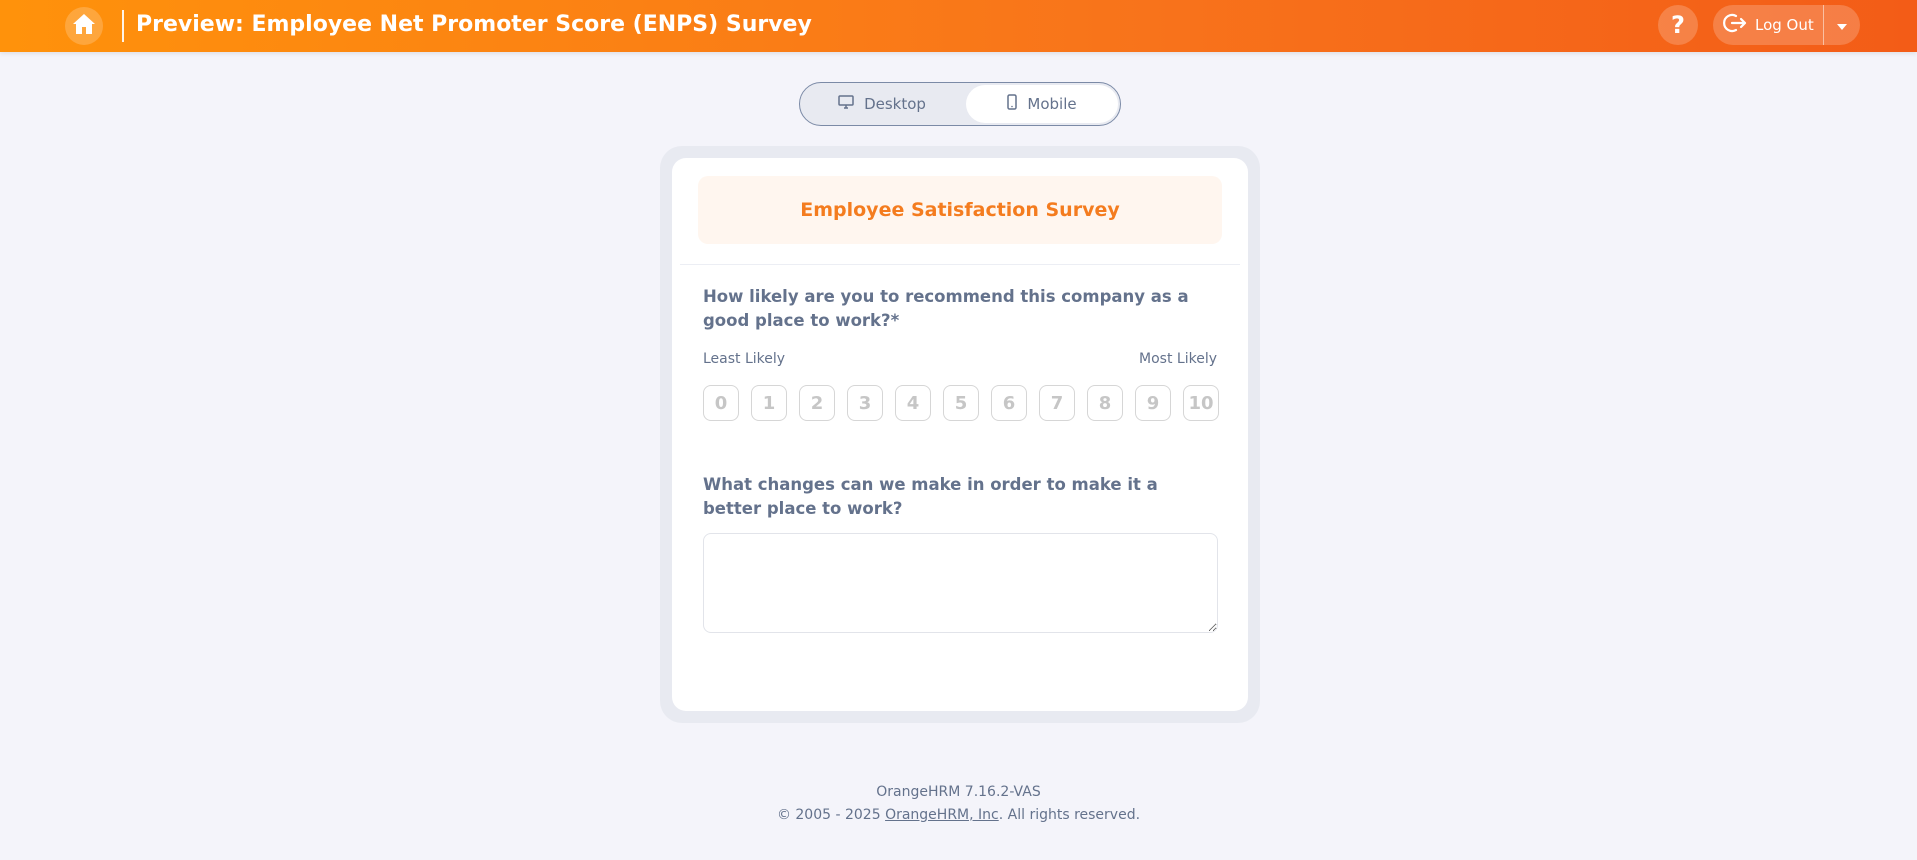 This screenshot has height=860, width=1917. What do you see at coordinates (744, 359) in the screenshot?
I see `scale-min-label: Least Likely` at bounding box center [744, 359].